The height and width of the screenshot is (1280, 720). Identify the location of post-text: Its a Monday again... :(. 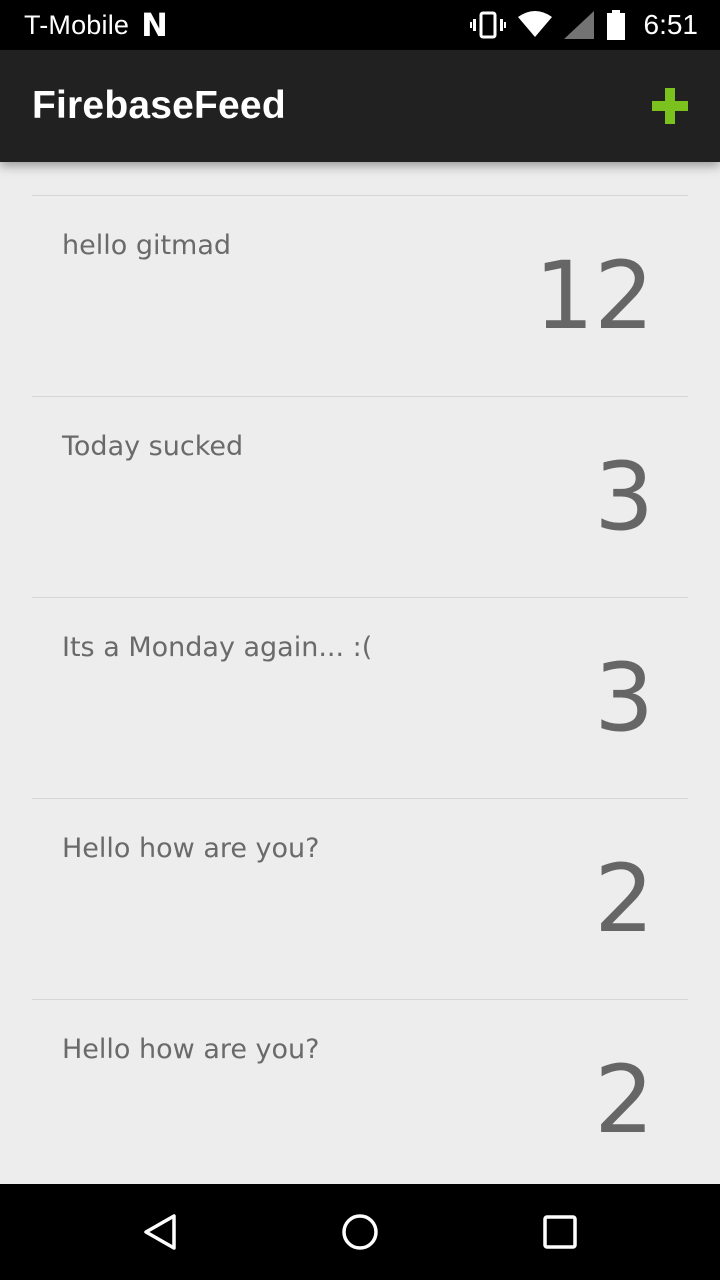
(217, 647).